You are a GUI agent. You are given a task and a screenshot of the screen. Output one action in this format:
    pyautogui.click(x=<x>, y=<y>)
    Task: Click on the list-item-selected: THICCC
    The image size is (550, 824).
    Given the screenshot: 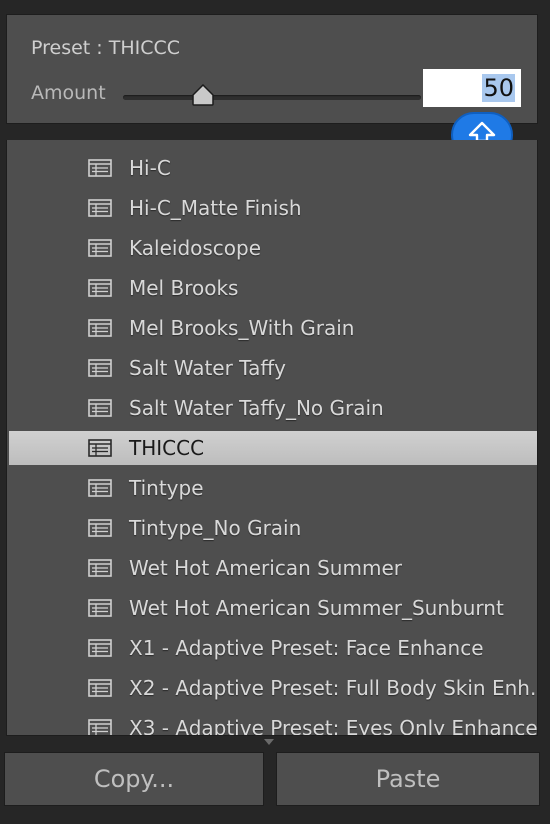 What is the action you would take?
    pyautogui.click(x=273, y=448)
    